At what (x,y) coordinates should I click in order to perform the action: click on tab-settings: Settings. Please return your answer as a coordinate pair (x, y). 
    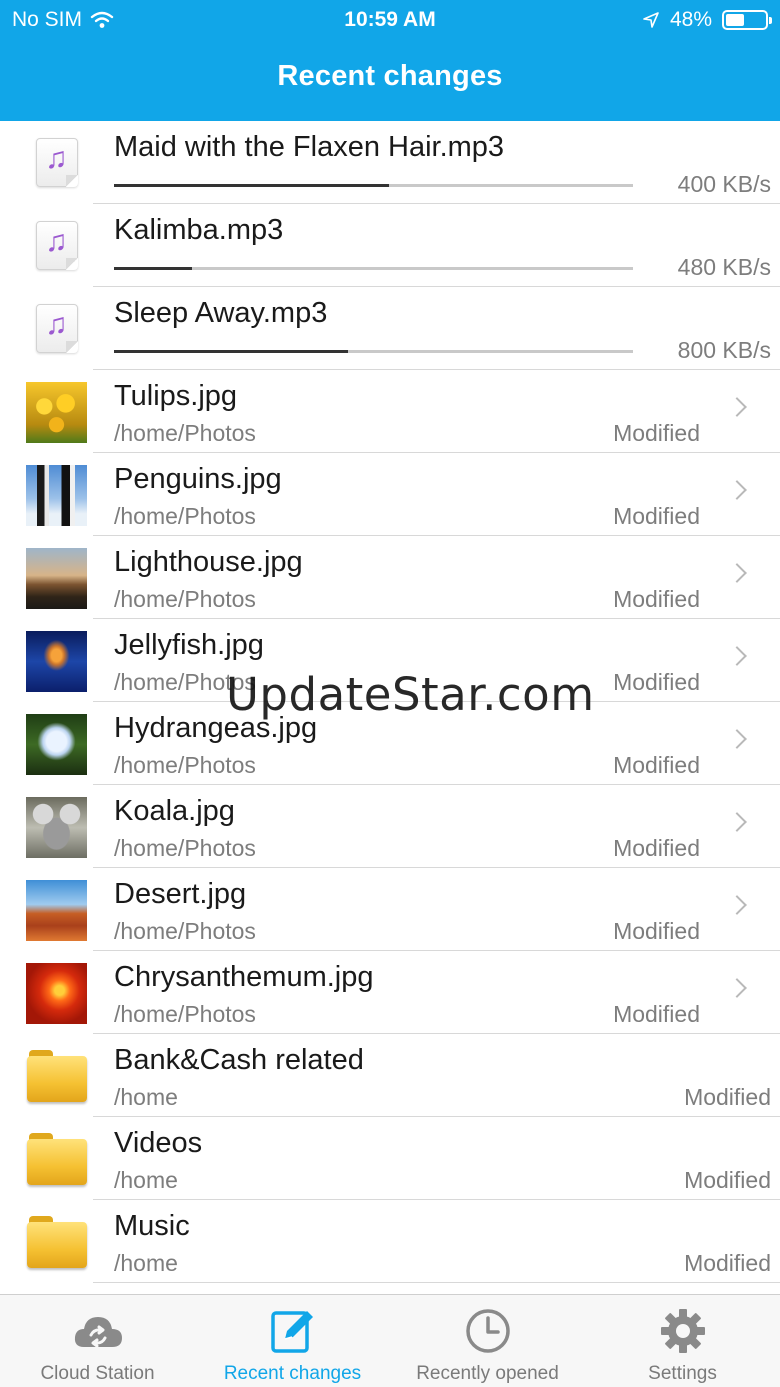
    Looking at the image, I should click on (682, 1341).